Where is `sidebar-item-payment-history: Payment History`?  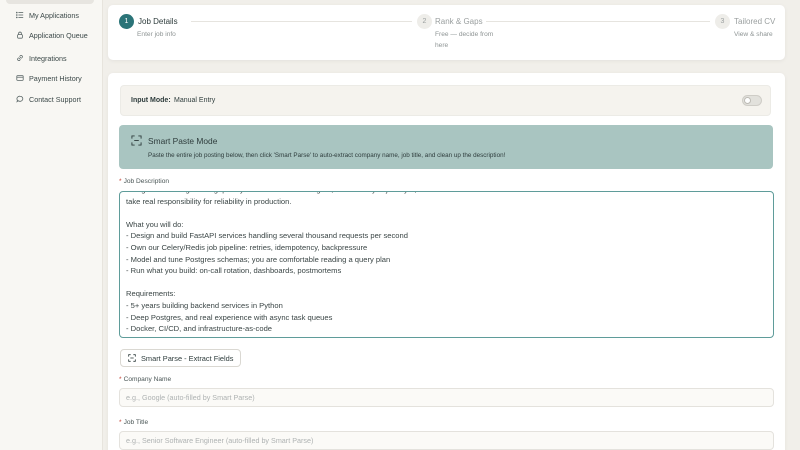
sidebar-item-payment-history: Payment History is located at coordinates (49, 78).